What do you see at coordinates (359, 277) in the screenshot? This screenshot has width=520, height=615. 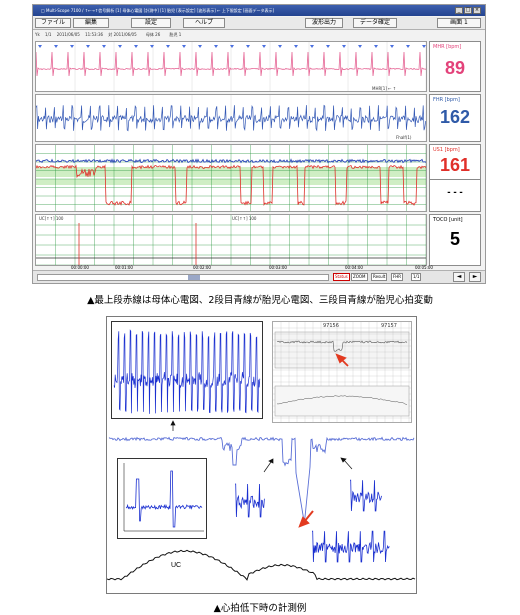 I see `zoom-select: ZOOM` at bounding box center [359, 277].